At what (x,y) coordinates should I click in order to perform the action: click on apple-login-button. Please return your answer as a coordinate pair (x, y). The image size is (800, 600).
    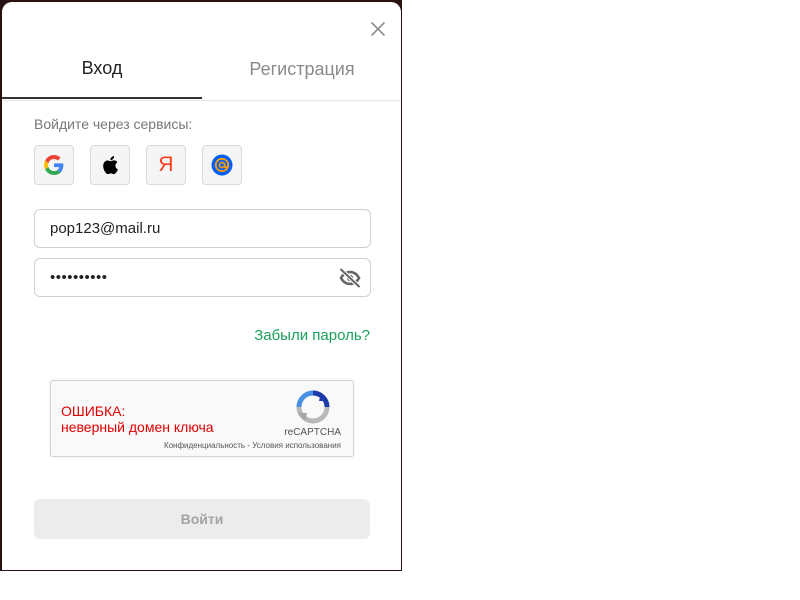
    Looking at the image, I should click on (110, 165).